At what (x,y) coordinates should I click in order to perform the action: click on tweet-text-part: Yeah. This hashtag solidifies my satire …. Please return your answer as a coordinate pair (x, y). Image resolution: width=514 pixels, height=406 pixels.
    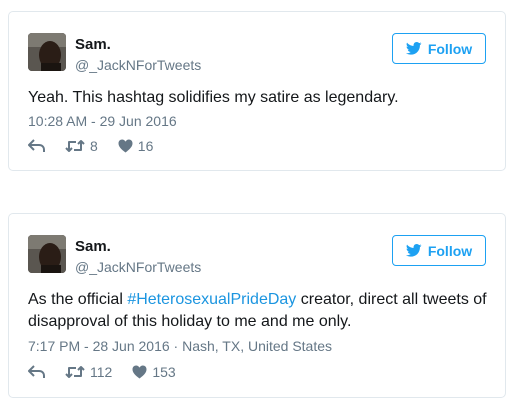
    Looking at the image, I should click on (213, 97).